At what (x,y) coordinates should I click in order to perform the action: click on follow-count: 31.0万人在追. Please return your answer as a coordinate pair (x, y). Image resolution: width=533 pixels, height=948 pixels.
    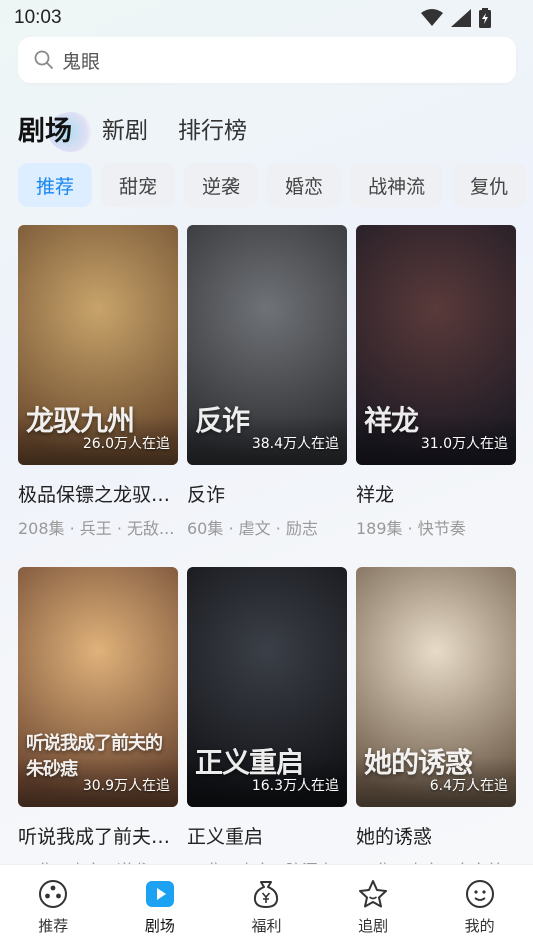
    Looking at the image, I should click on (464, 444).